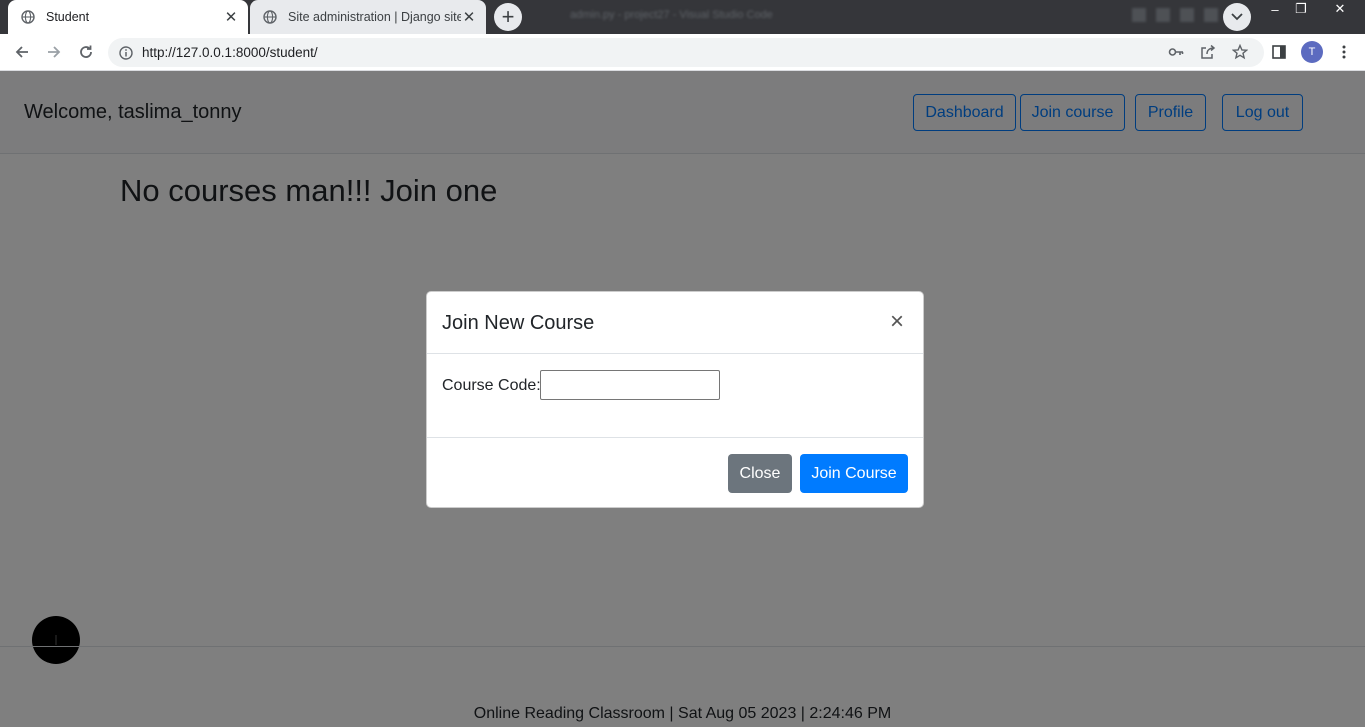 This screenshot has width=1365, height=727. I want to click on address-bar: http://127.0.0.1:8000/student/, so click(686, 52).